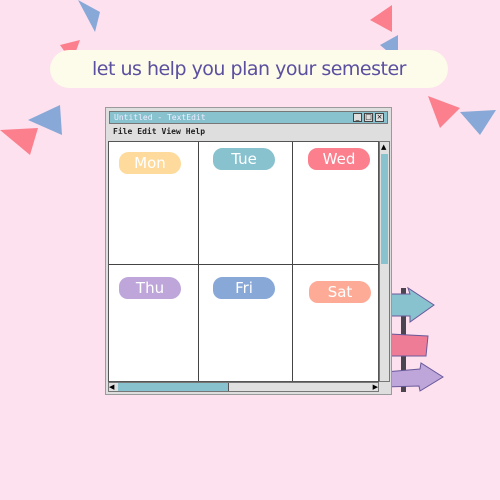  Describe the element at coordinates (339, 159) in the screenshot. I see `day-label: Wed` at that location.